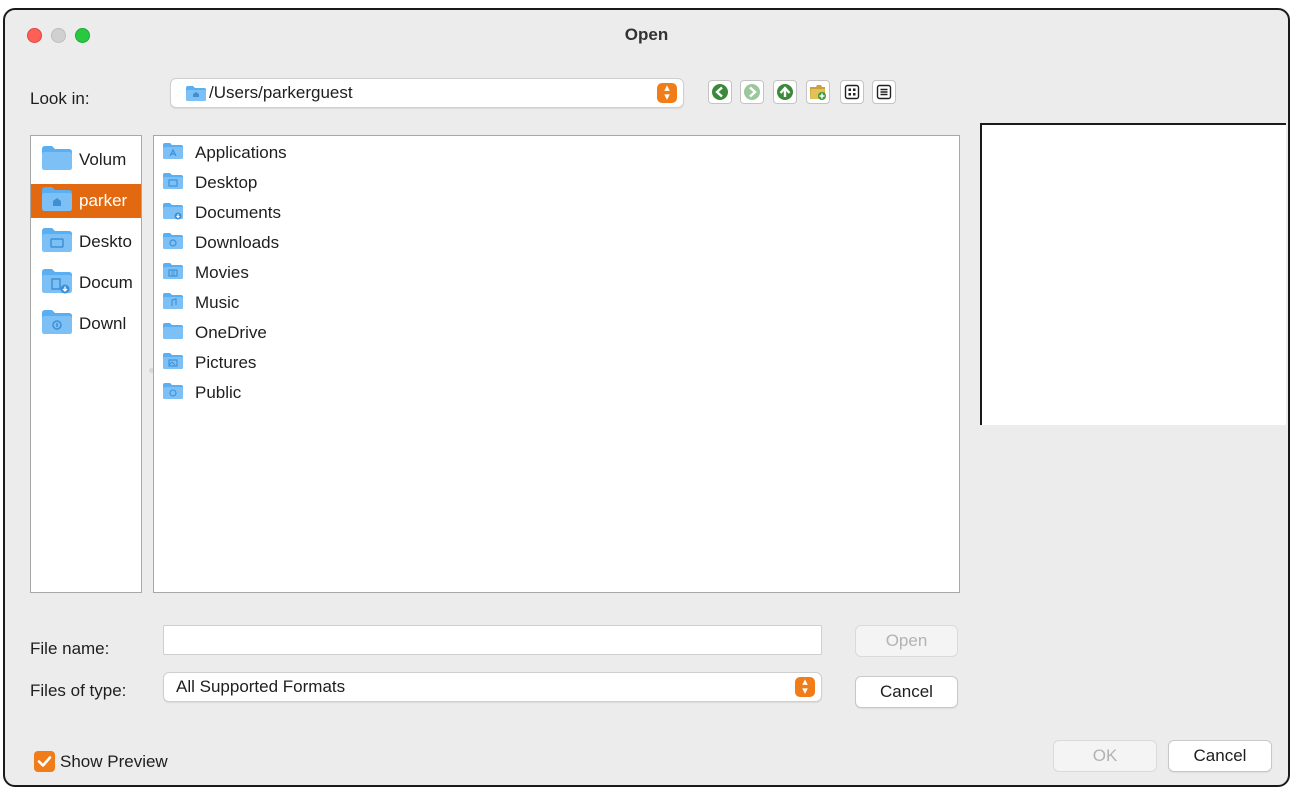  I want to click on title-bar: Open, so click(646, 35).